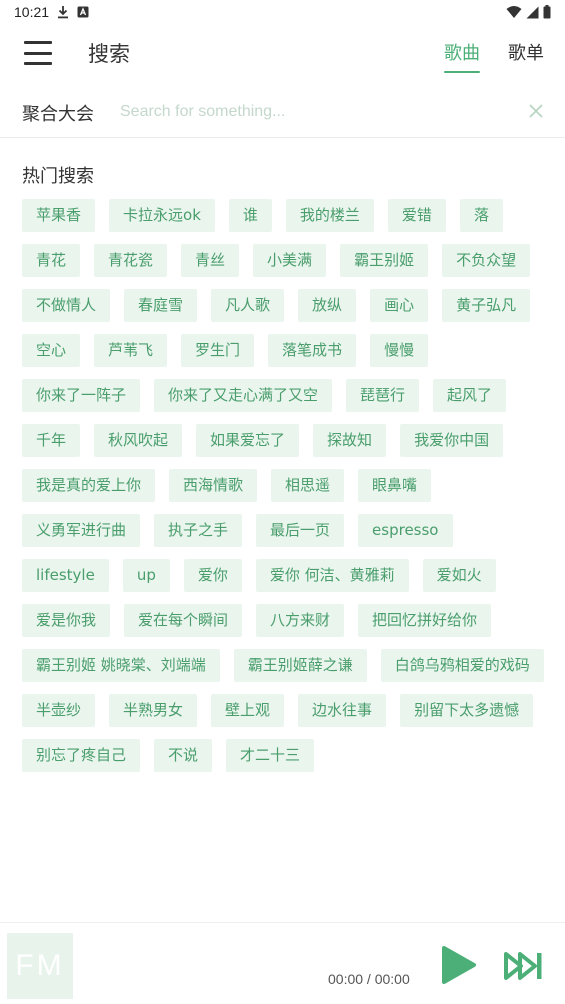  Describe the element at coordinates (131, 350) in the screenshot. I see `hot-search-tag: 芦苇飞` at that location.